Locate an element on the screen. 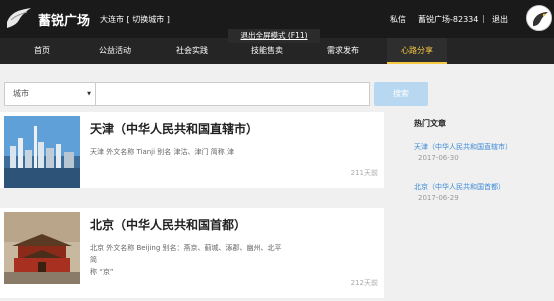  beijing-thumbnail is located at coordinates (42, 248).